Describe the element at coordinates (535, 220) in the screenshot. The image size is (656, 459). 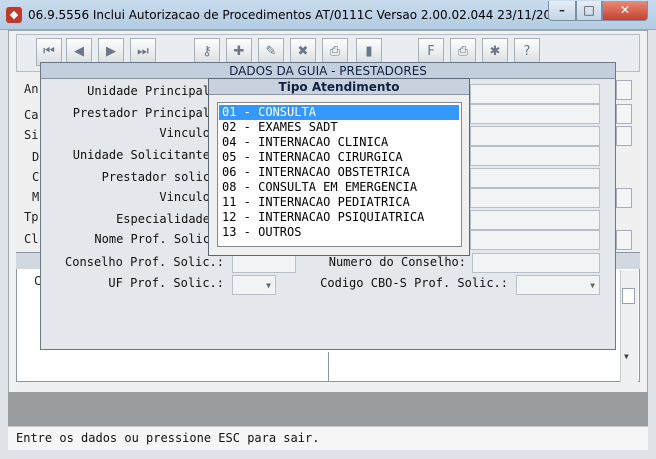
I see `especialidade-field` at that location.